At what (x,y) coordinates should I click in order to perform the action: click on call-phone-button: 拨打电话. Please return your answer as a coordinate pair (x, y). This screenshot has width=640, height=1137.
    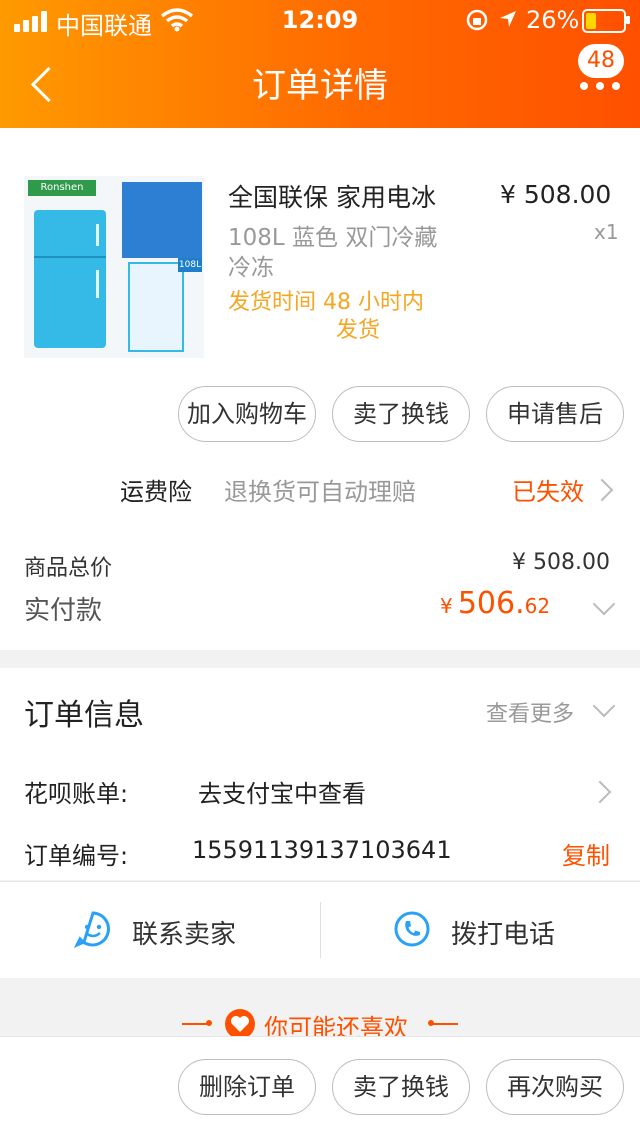
    Looking at the image, I should click on (480, 930).